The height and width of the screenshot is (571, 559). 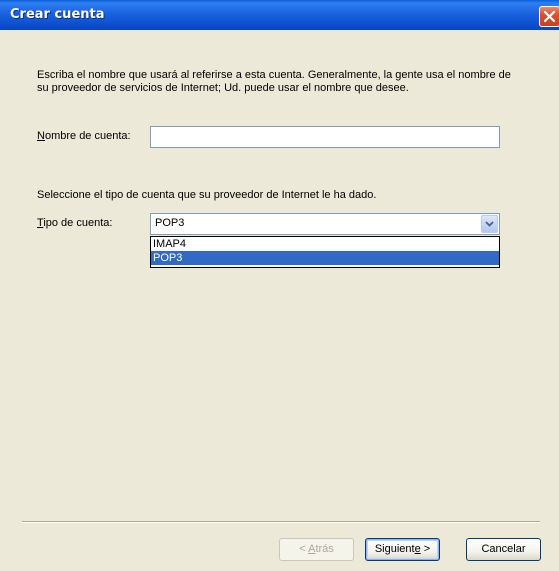 I want to click on account-type-label: Tipo de cuenta:, so click(x=74, y=223).